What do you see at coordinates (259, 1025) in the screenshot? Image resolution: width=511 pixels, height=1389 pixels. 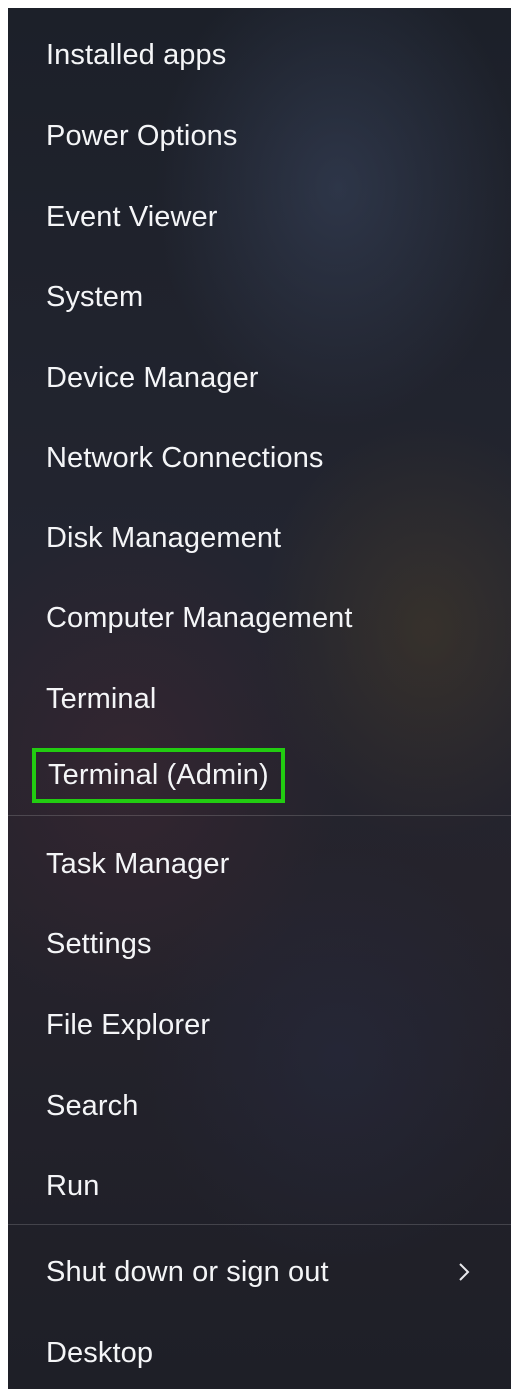 I see `menu-item-file-explorer: File Explorer` at bounding box center [259, 1025].